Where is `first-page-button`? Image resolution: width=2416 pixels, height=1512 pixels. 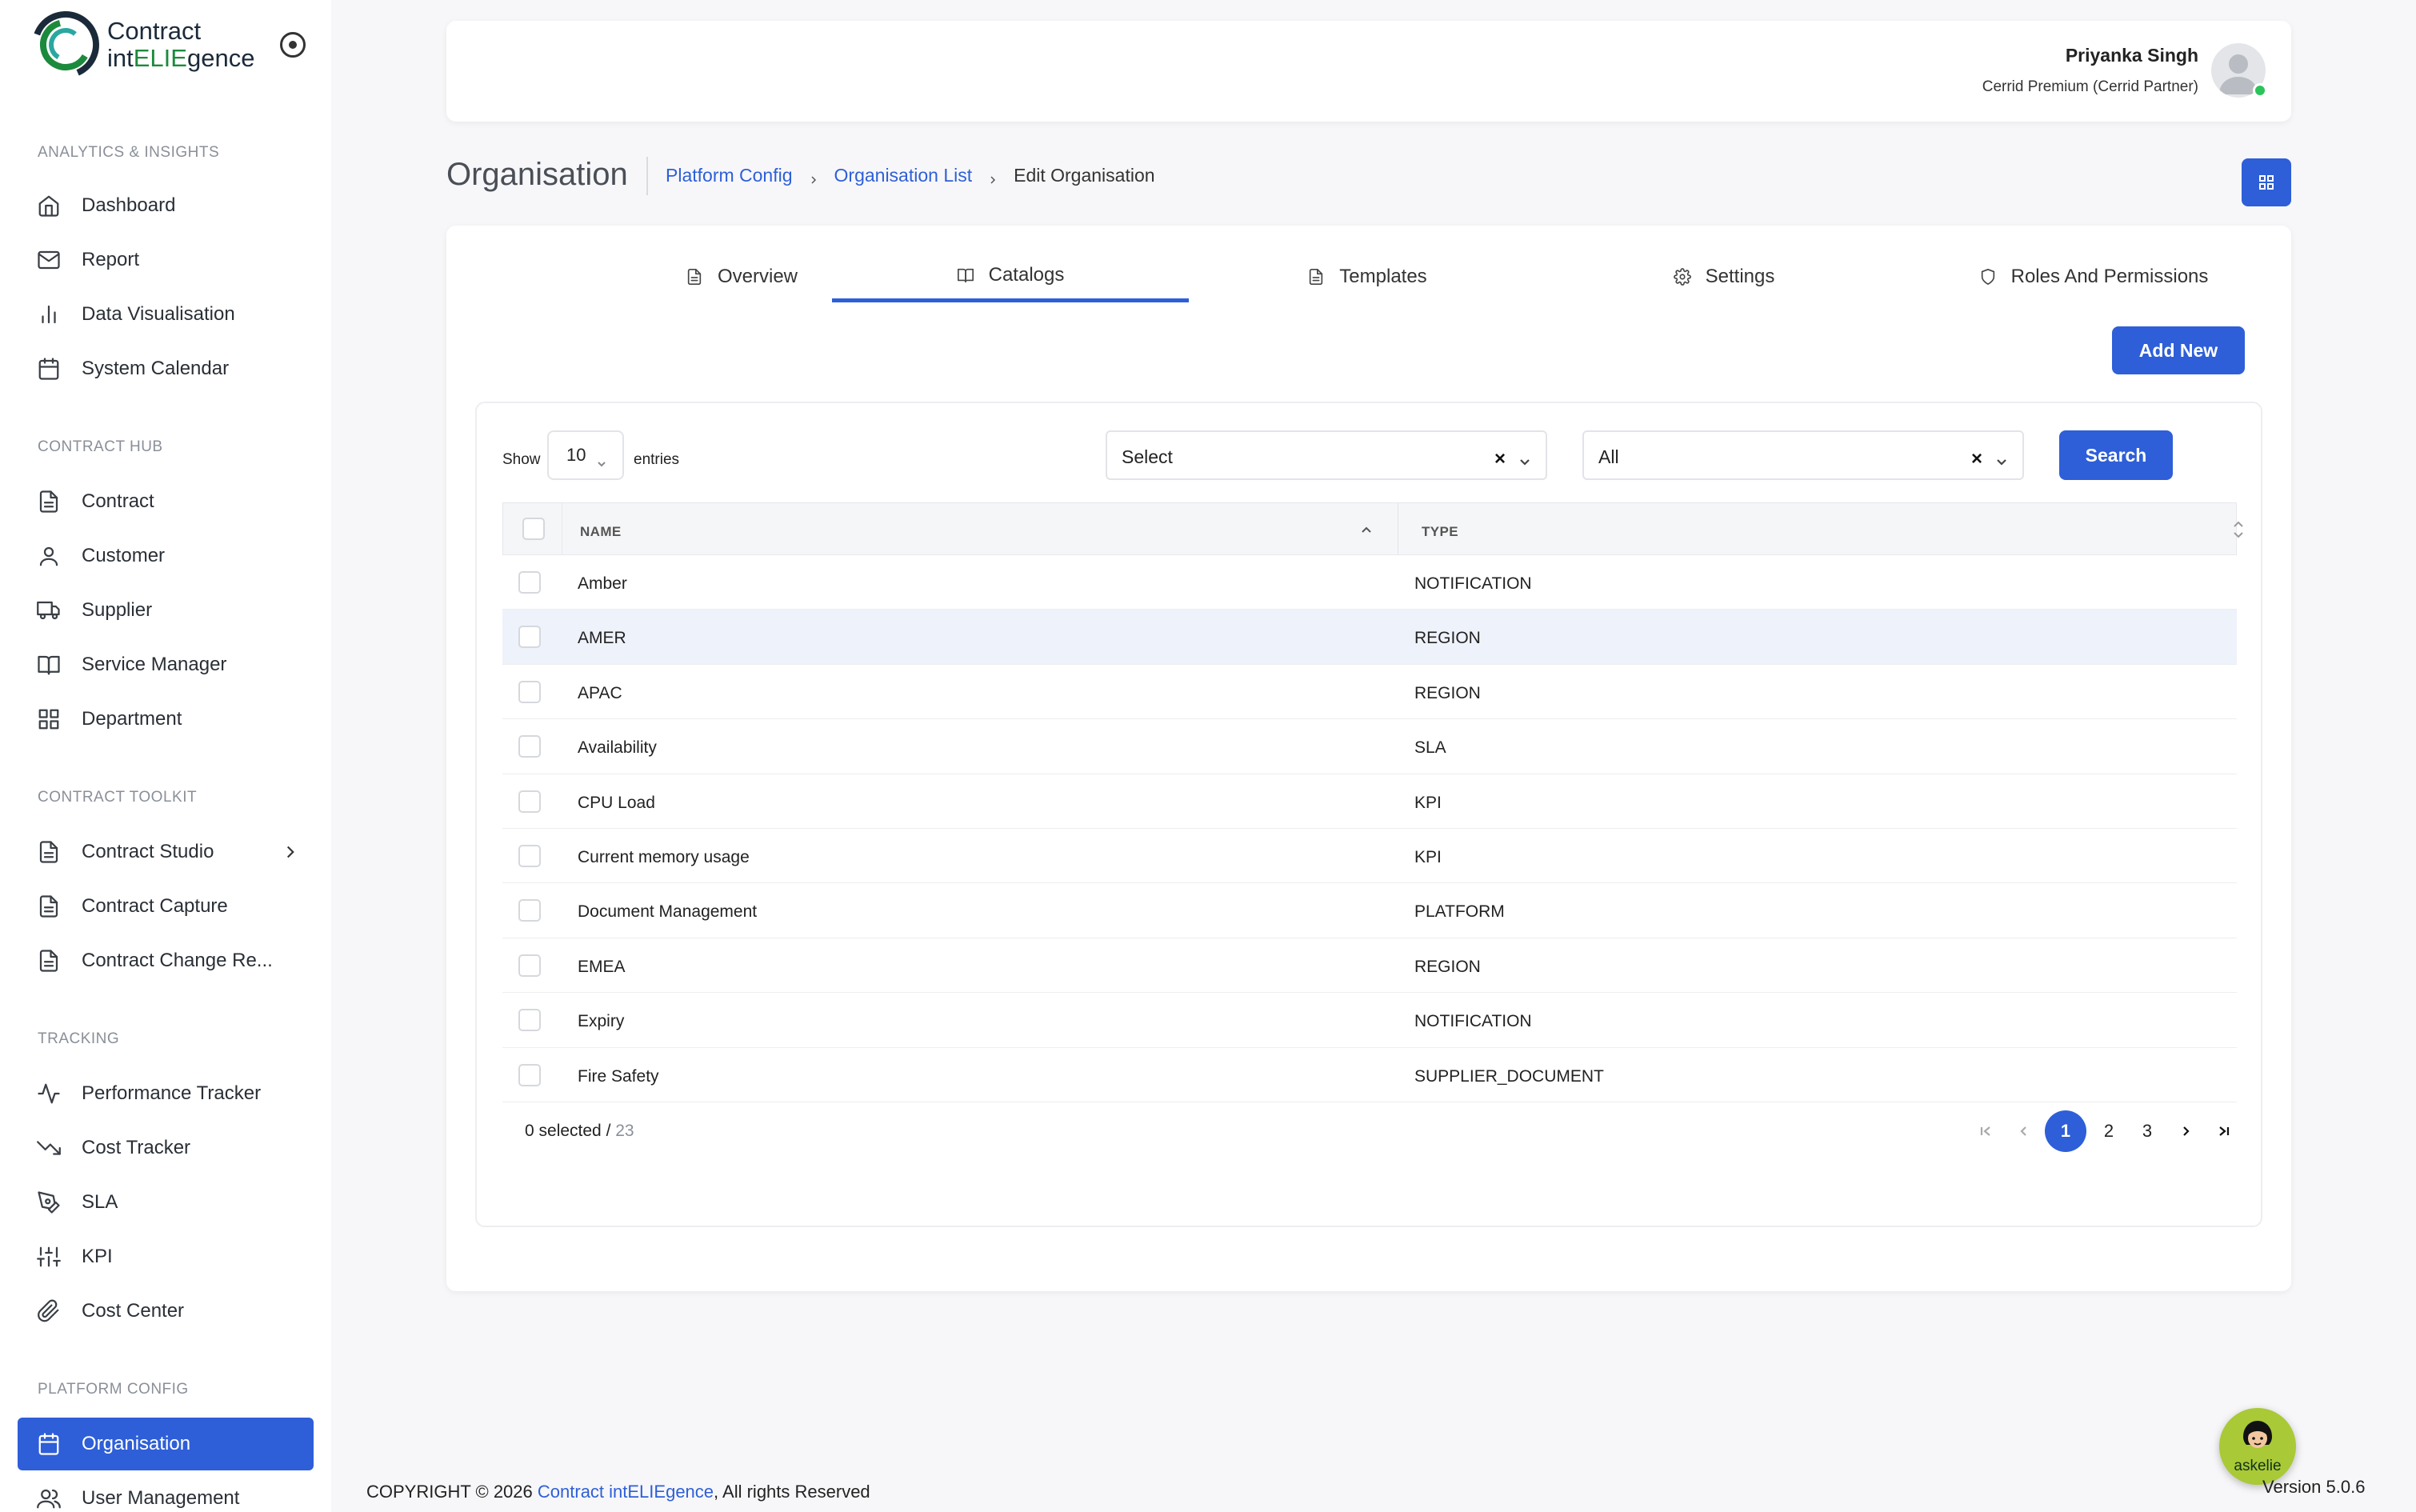
first-page-button is located at coordinates (1985, 1131).